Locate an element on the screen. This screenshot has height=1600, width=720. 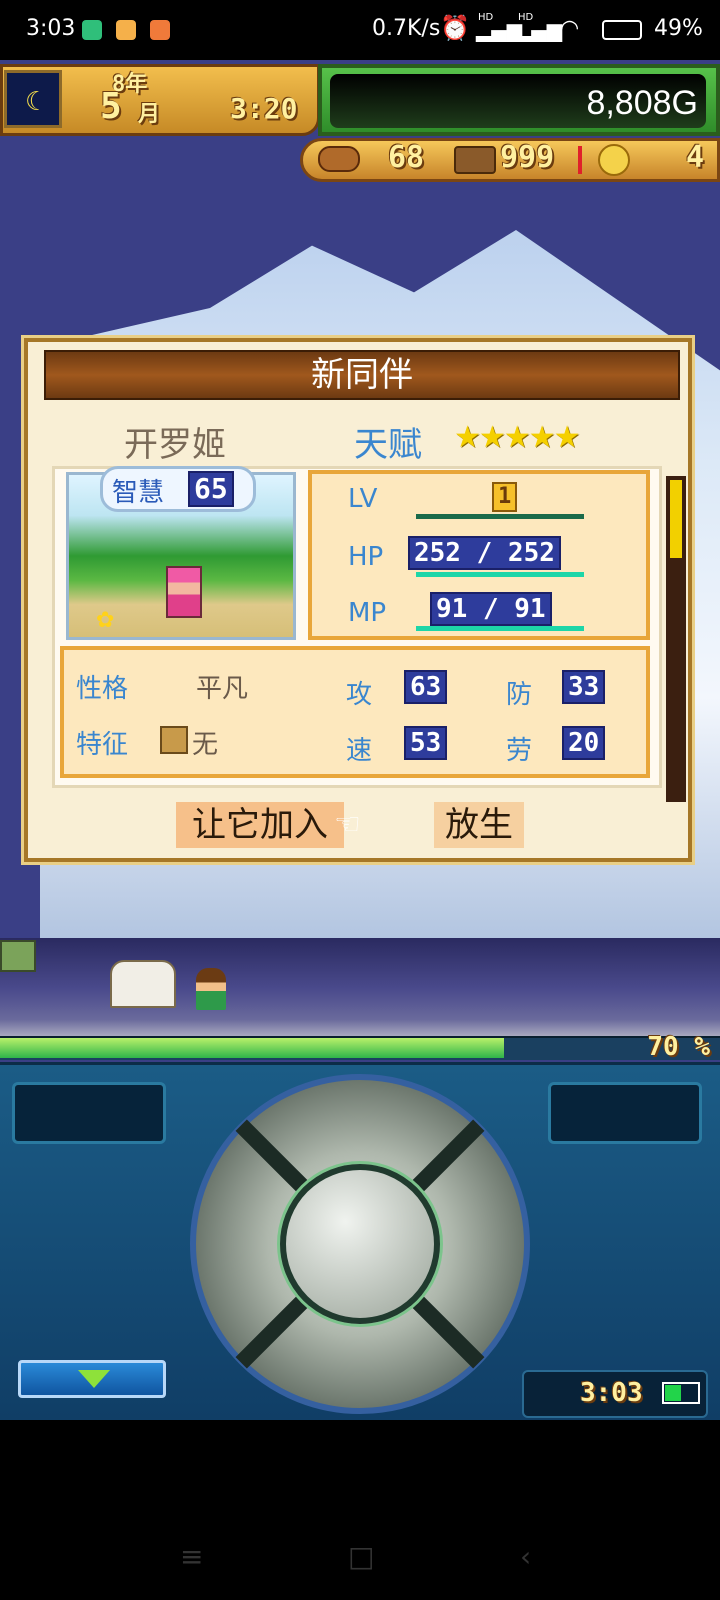
menu-icon: ≡ is located at coordinates (191, 1556).